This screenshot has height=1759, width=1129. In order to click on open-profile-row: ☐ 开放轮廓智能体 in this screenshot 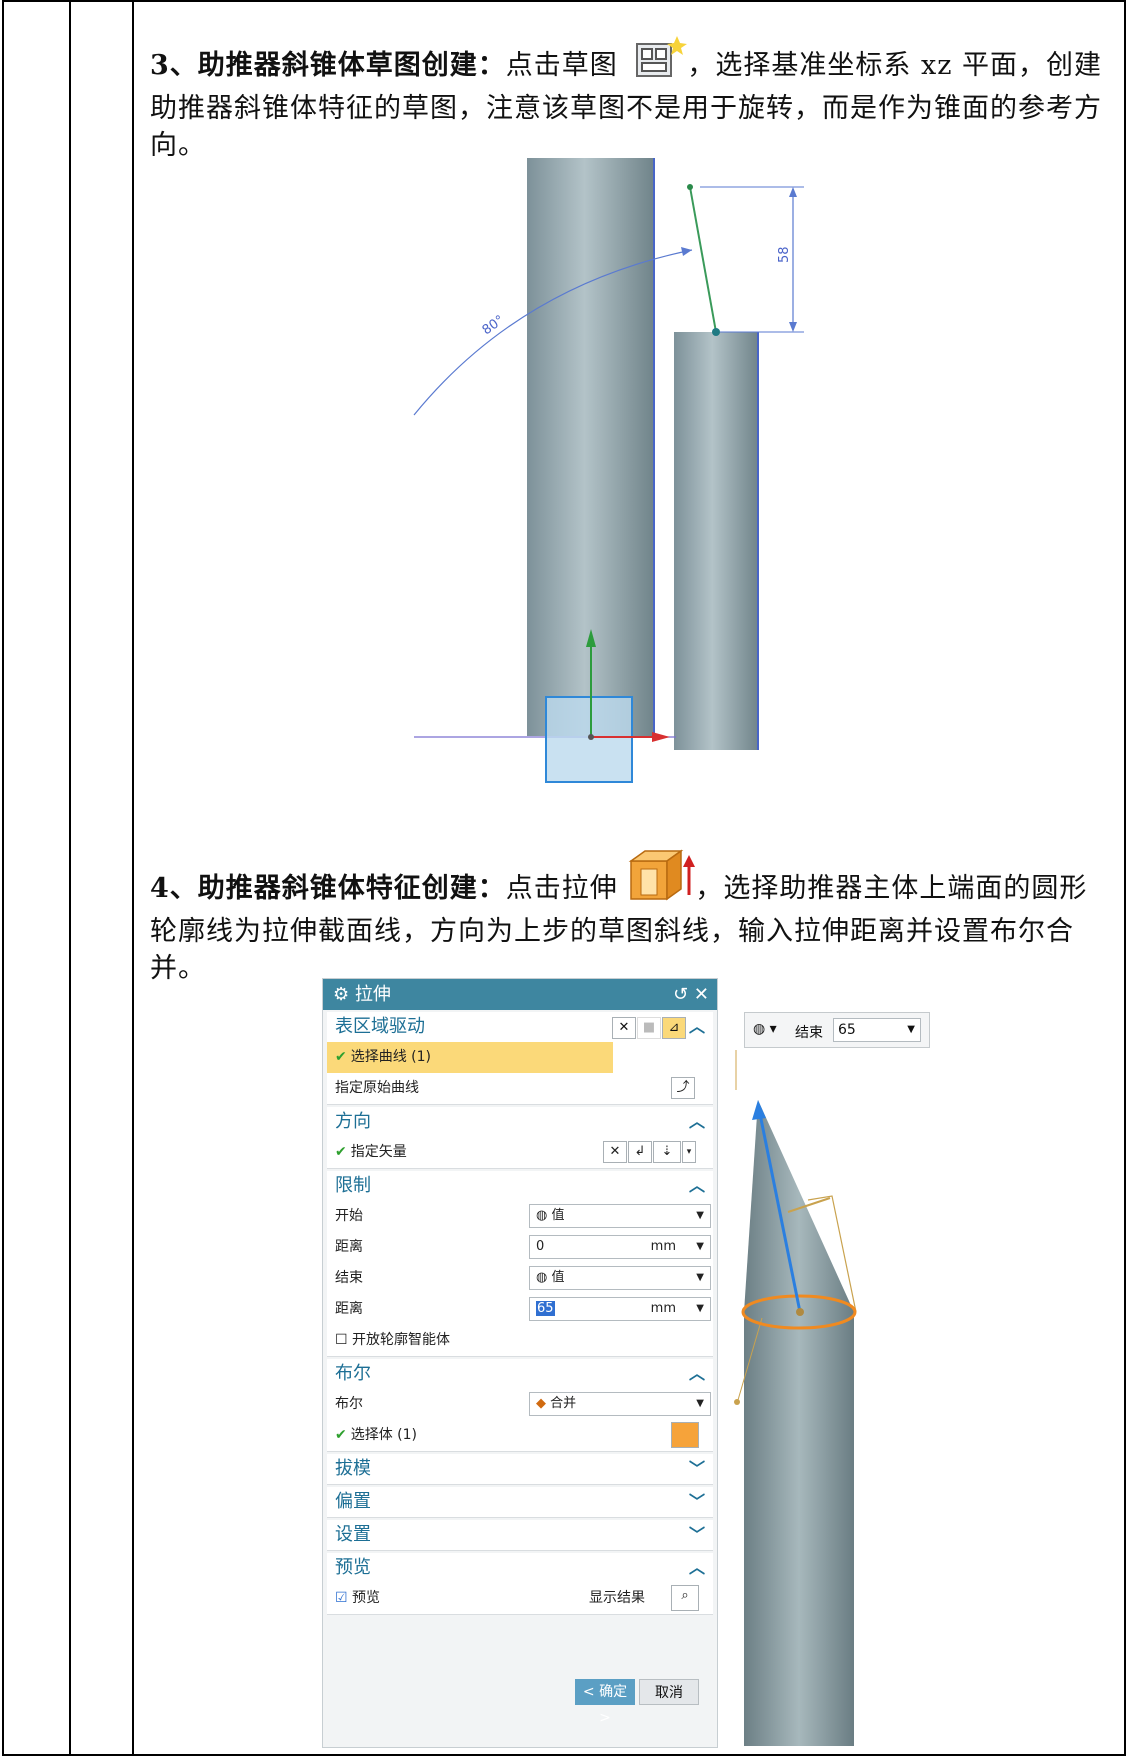, I will do `click(520, 1340)`.